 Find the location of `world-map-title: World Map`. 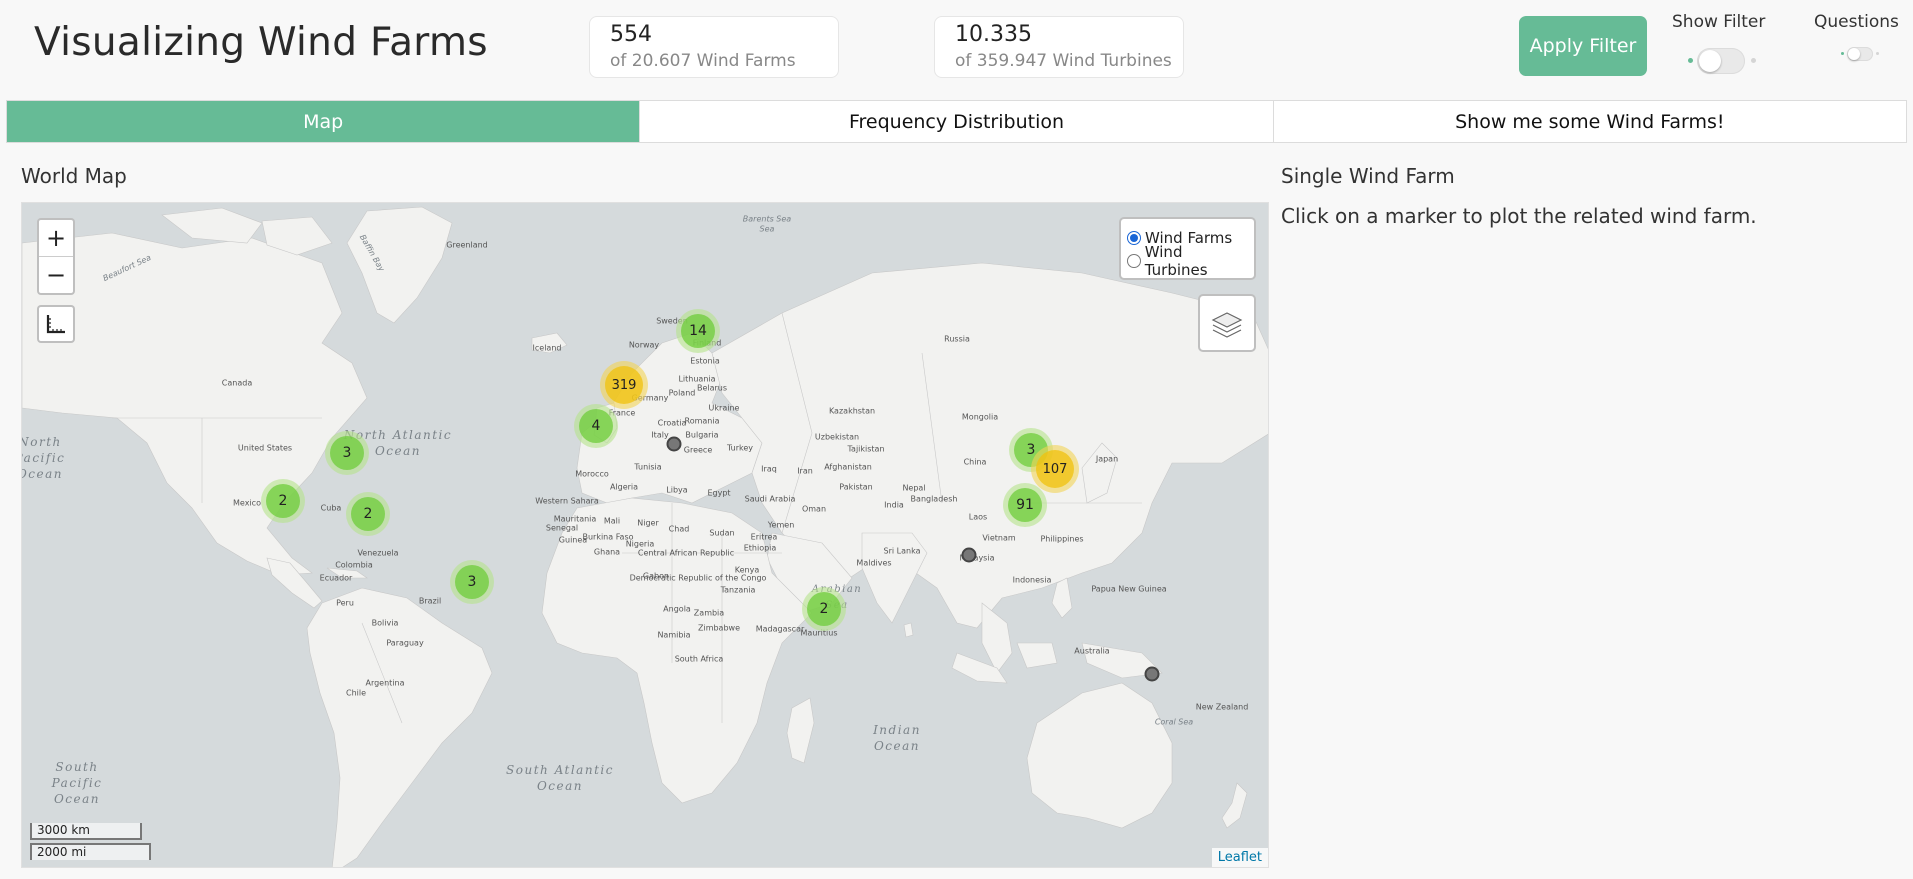

world-map-title: World Map is located at coordinates (74, 176).